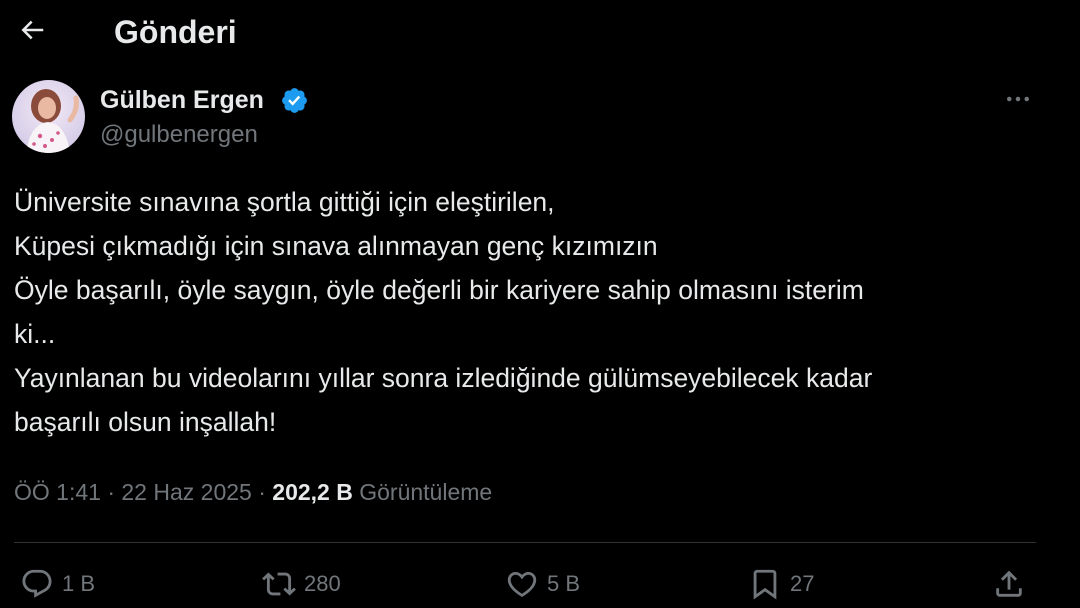 The height and width of the screenshot is (608, 1080). What do you see at coordinates (525, 542) in the screenshot?
I see `divider` at bounding box center [525, 542].